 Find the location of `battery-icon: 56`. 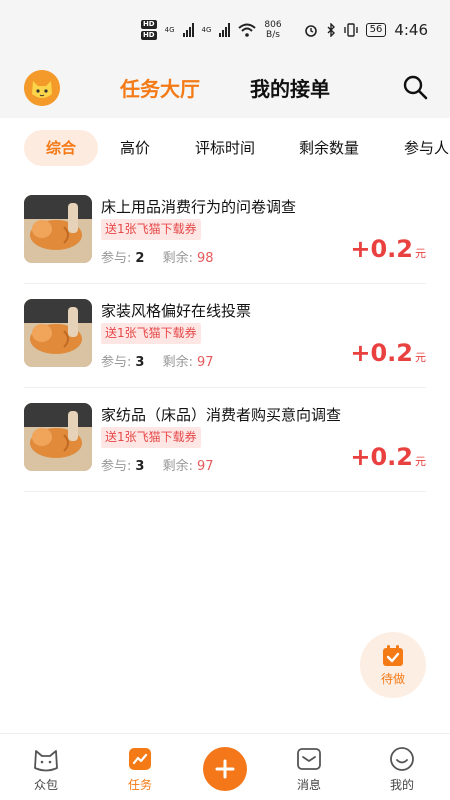

battery-icon: 56 is located at coordinates (376, 30).